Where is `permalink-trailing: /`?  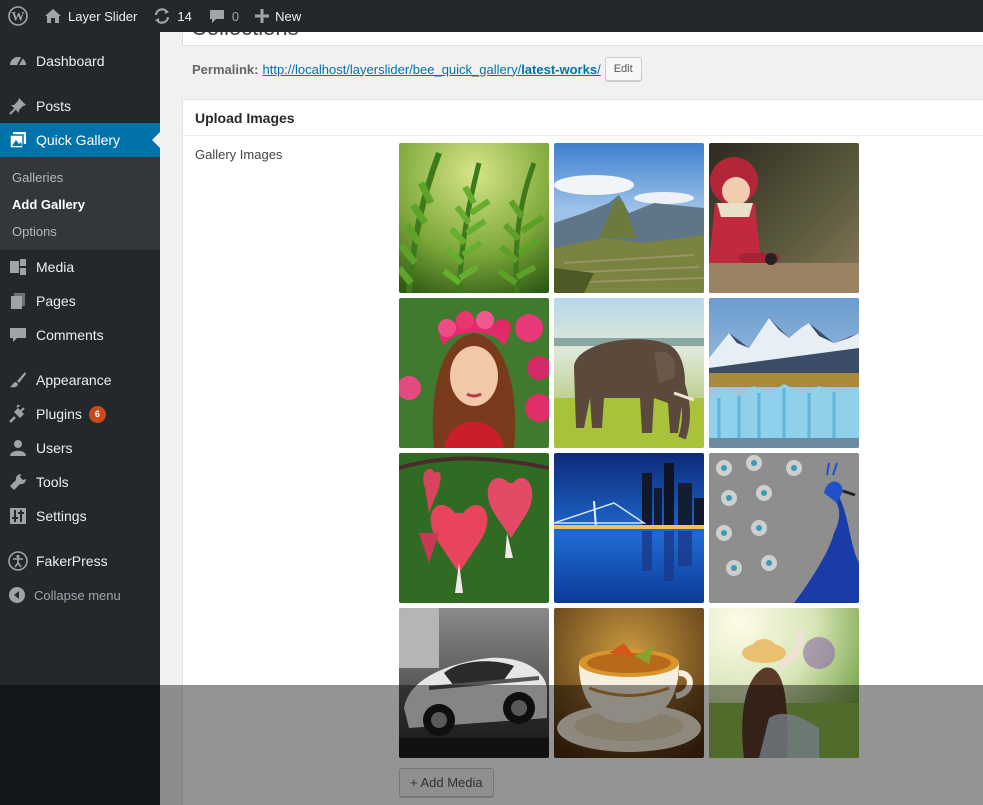
permalink-trailing: / is located at coordinates (599, 69).